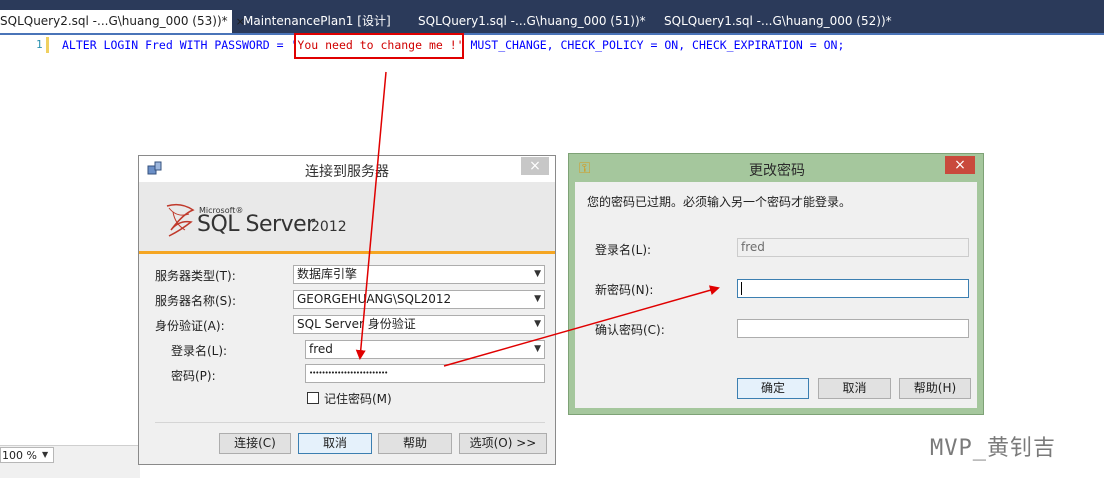  Describe the element at coordinates (419, 274) in the screenshot. I see `server-type-select: 数据库引擎 ▼` at that location.